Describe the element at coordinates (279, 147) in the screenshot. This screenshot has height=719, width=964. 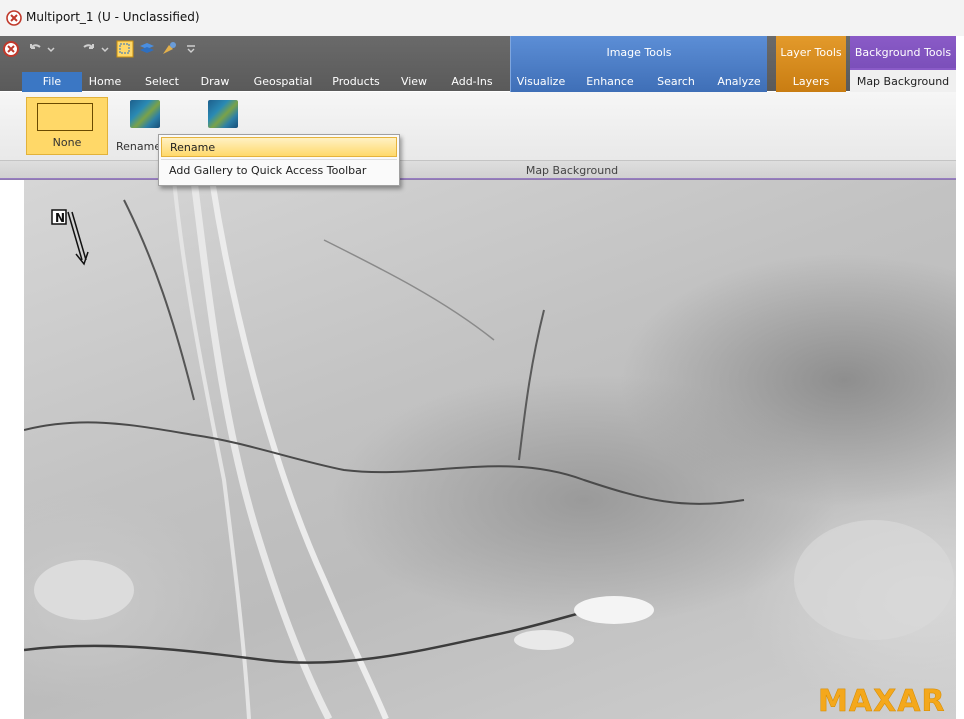
I see `menu-item-rename: Rename` at that location.